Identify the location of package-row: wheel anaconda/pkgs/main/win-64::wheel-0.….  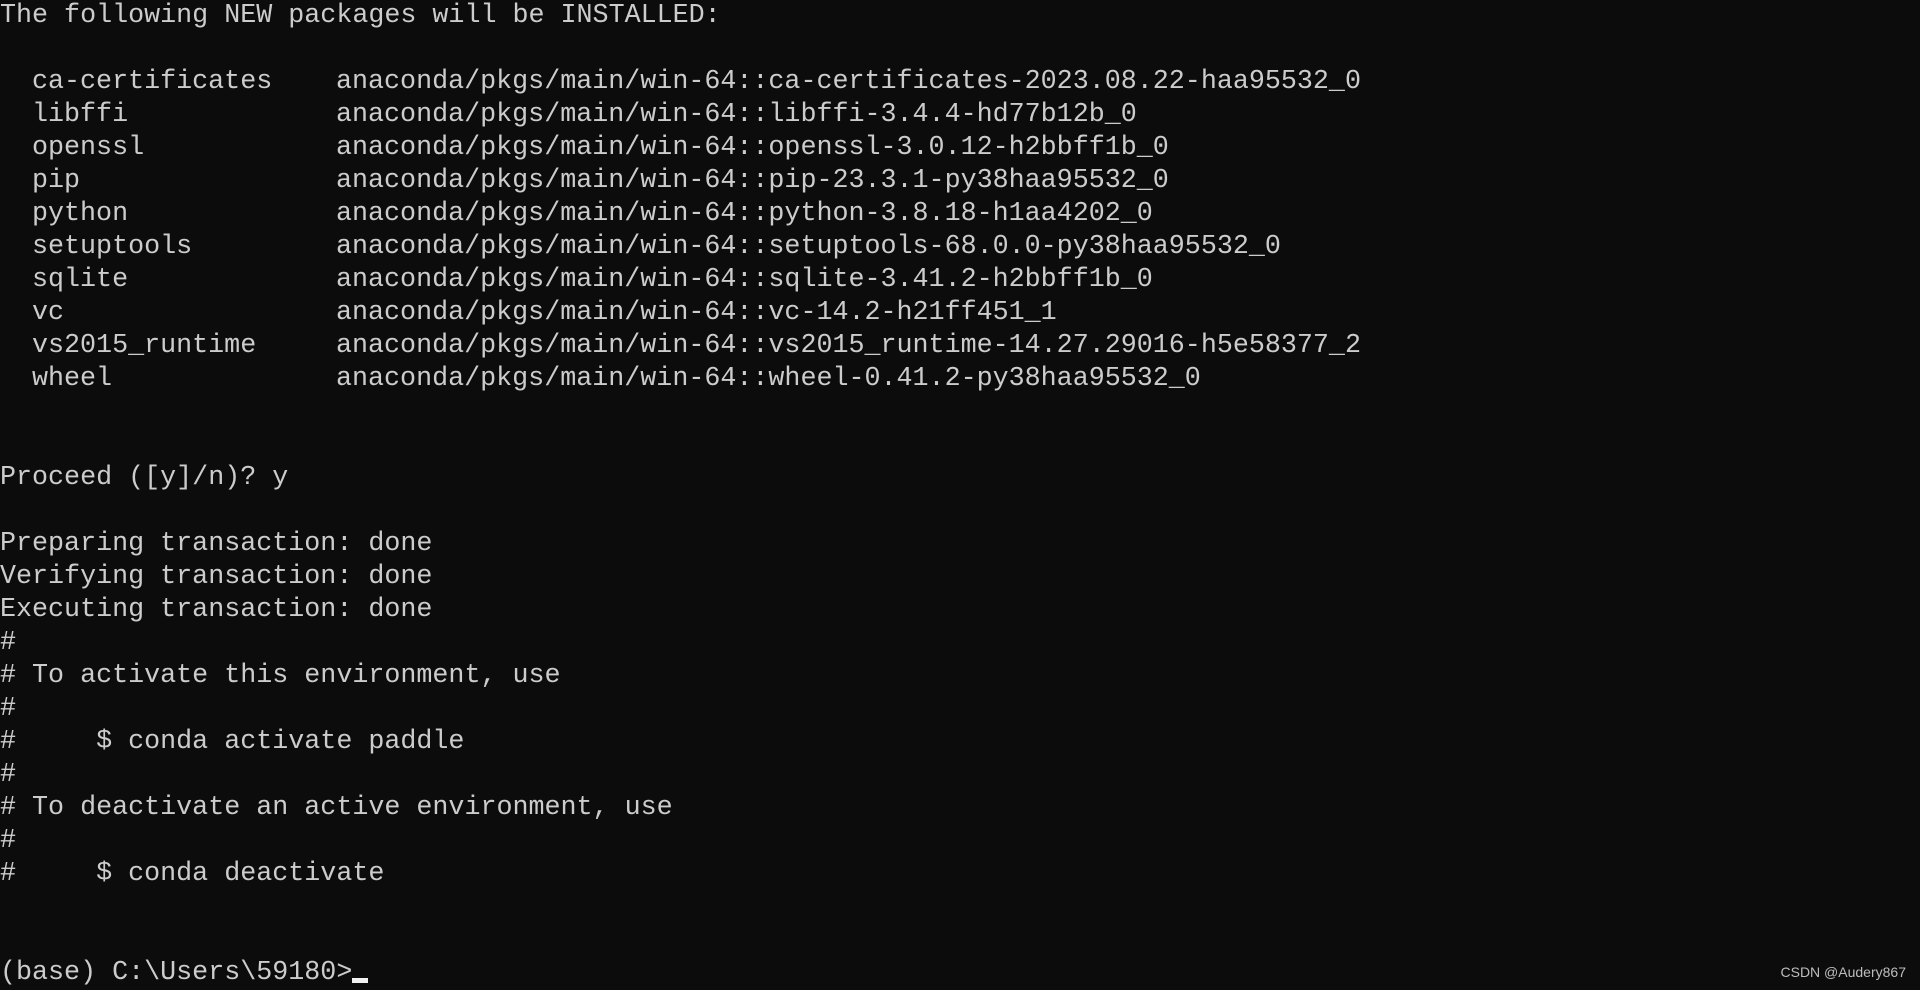
(960, 379).